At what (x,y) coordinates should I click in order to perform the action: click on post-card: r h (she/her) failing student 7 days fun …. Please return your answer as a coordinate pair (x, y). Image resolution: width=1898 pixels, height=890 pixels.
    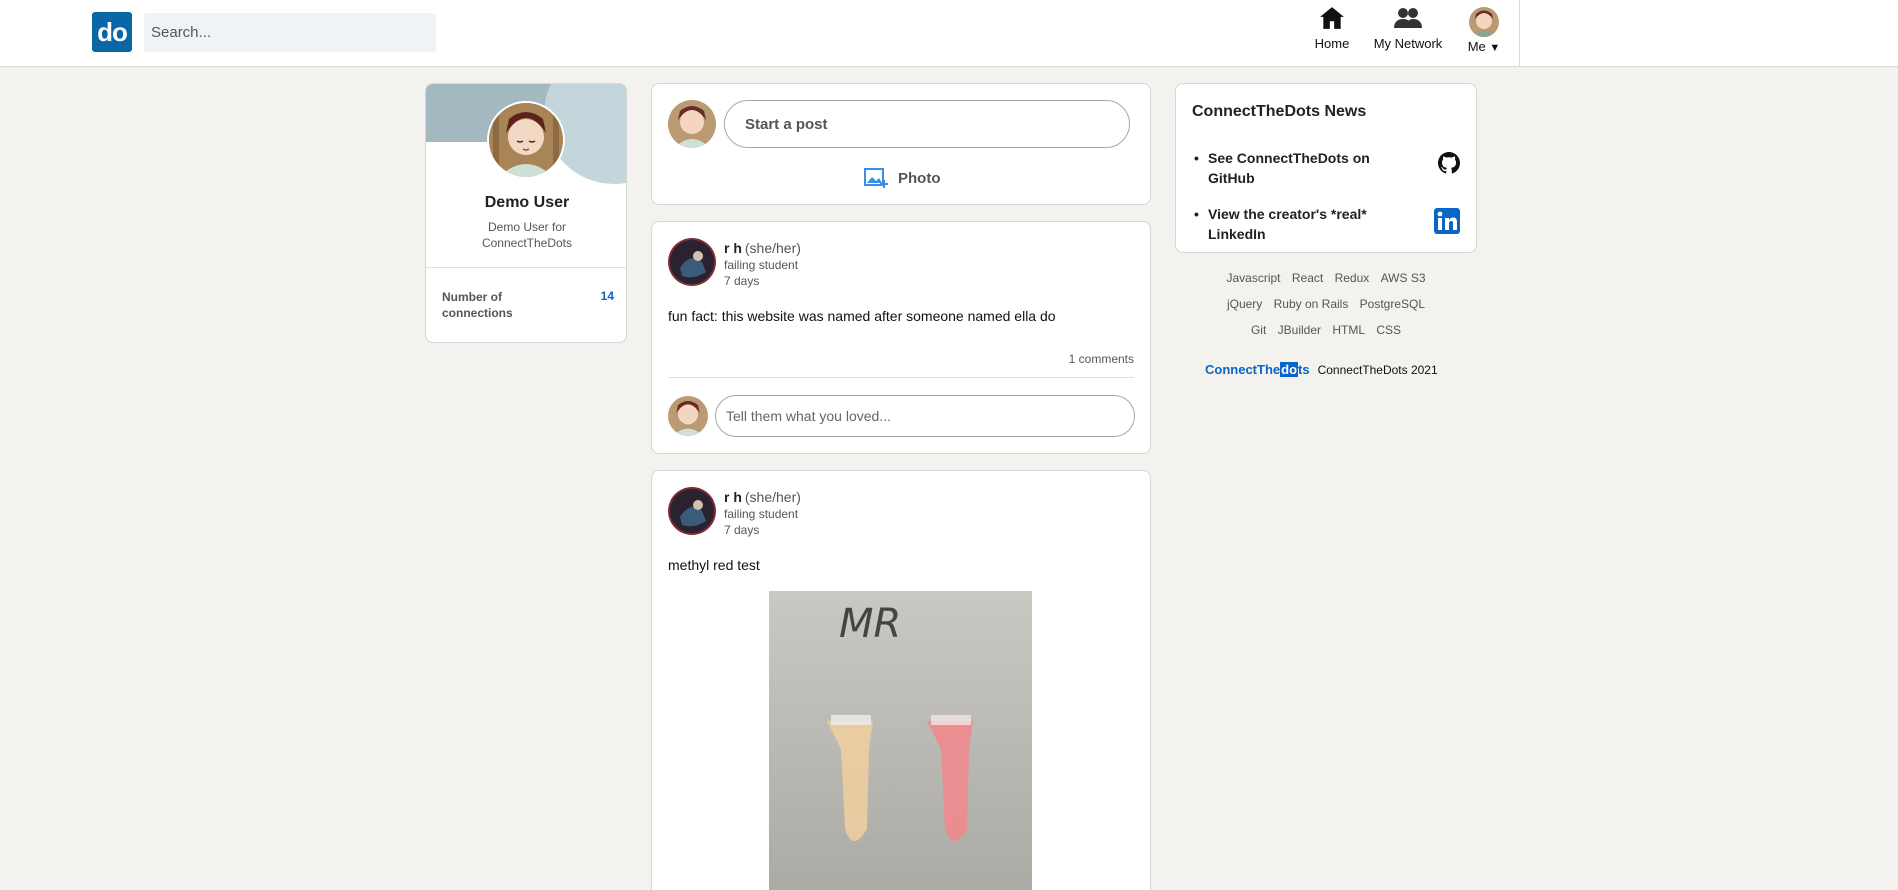
    Looking at the image, I should click on (901, 337).